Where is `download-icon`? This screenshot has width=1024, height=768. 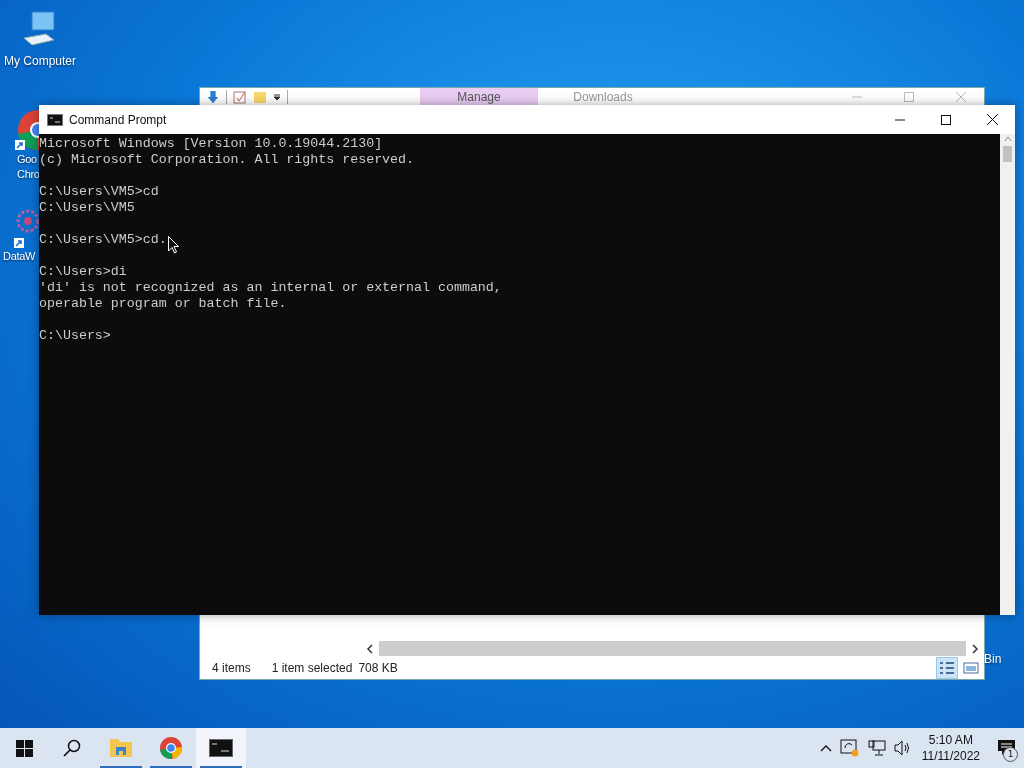
download-icon is located at coordinates (213, 97).